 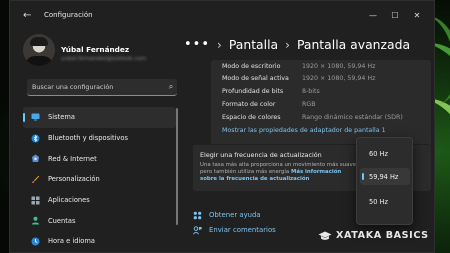 What do you see at coordinates (27, 15) in the screenshot?
I see `back-arrow-icon: ←` at bounding box center [27, 15].